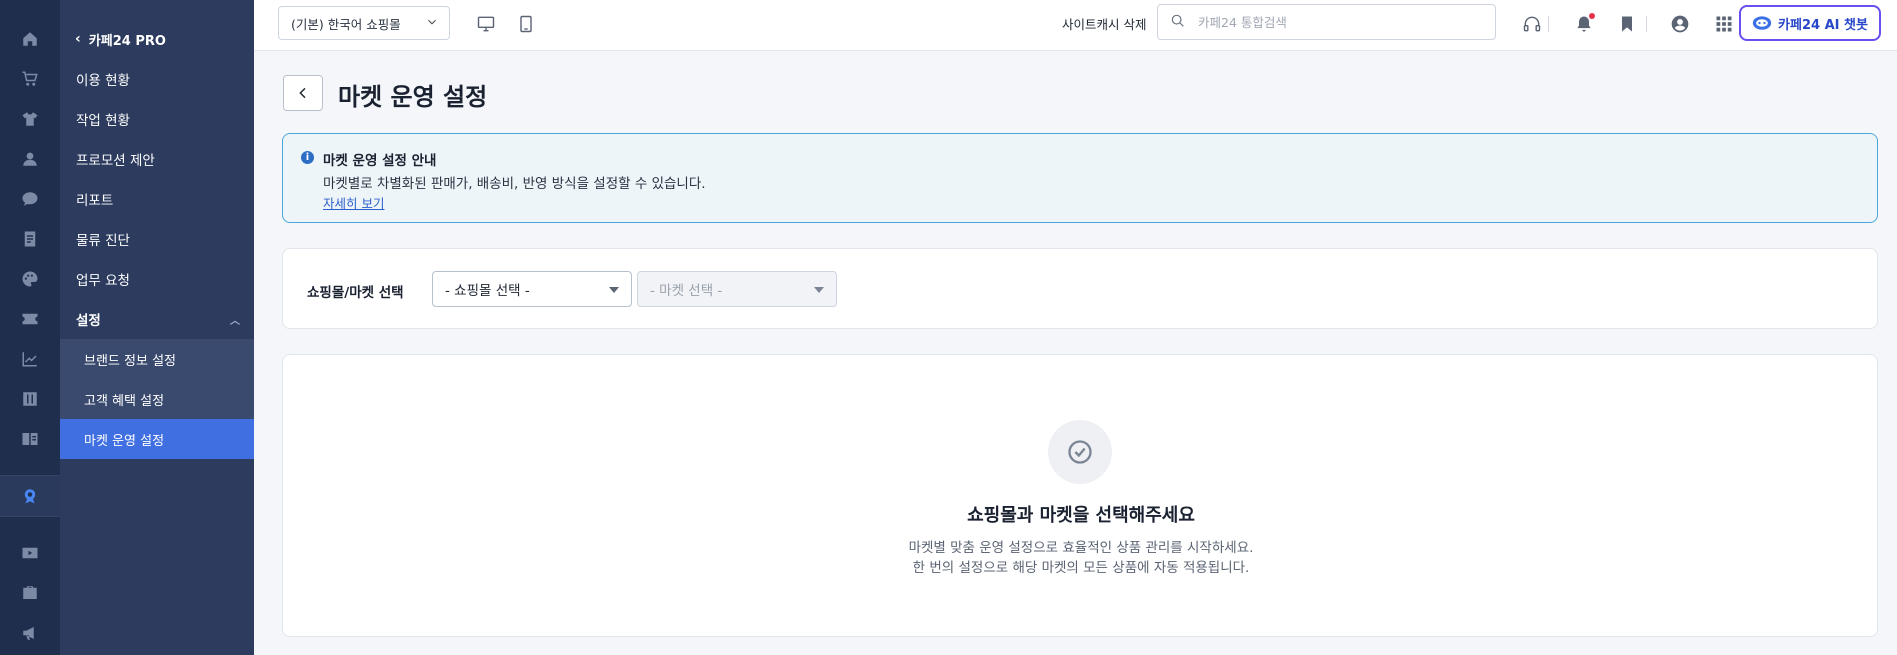 The width and height of the screenshot is (1897, 655). I want to click on filter-card: 쇼핑몰/마켓 선택 - 쇼핑몰 선택 - - 마켓 선택 -, so click(1080, 288).